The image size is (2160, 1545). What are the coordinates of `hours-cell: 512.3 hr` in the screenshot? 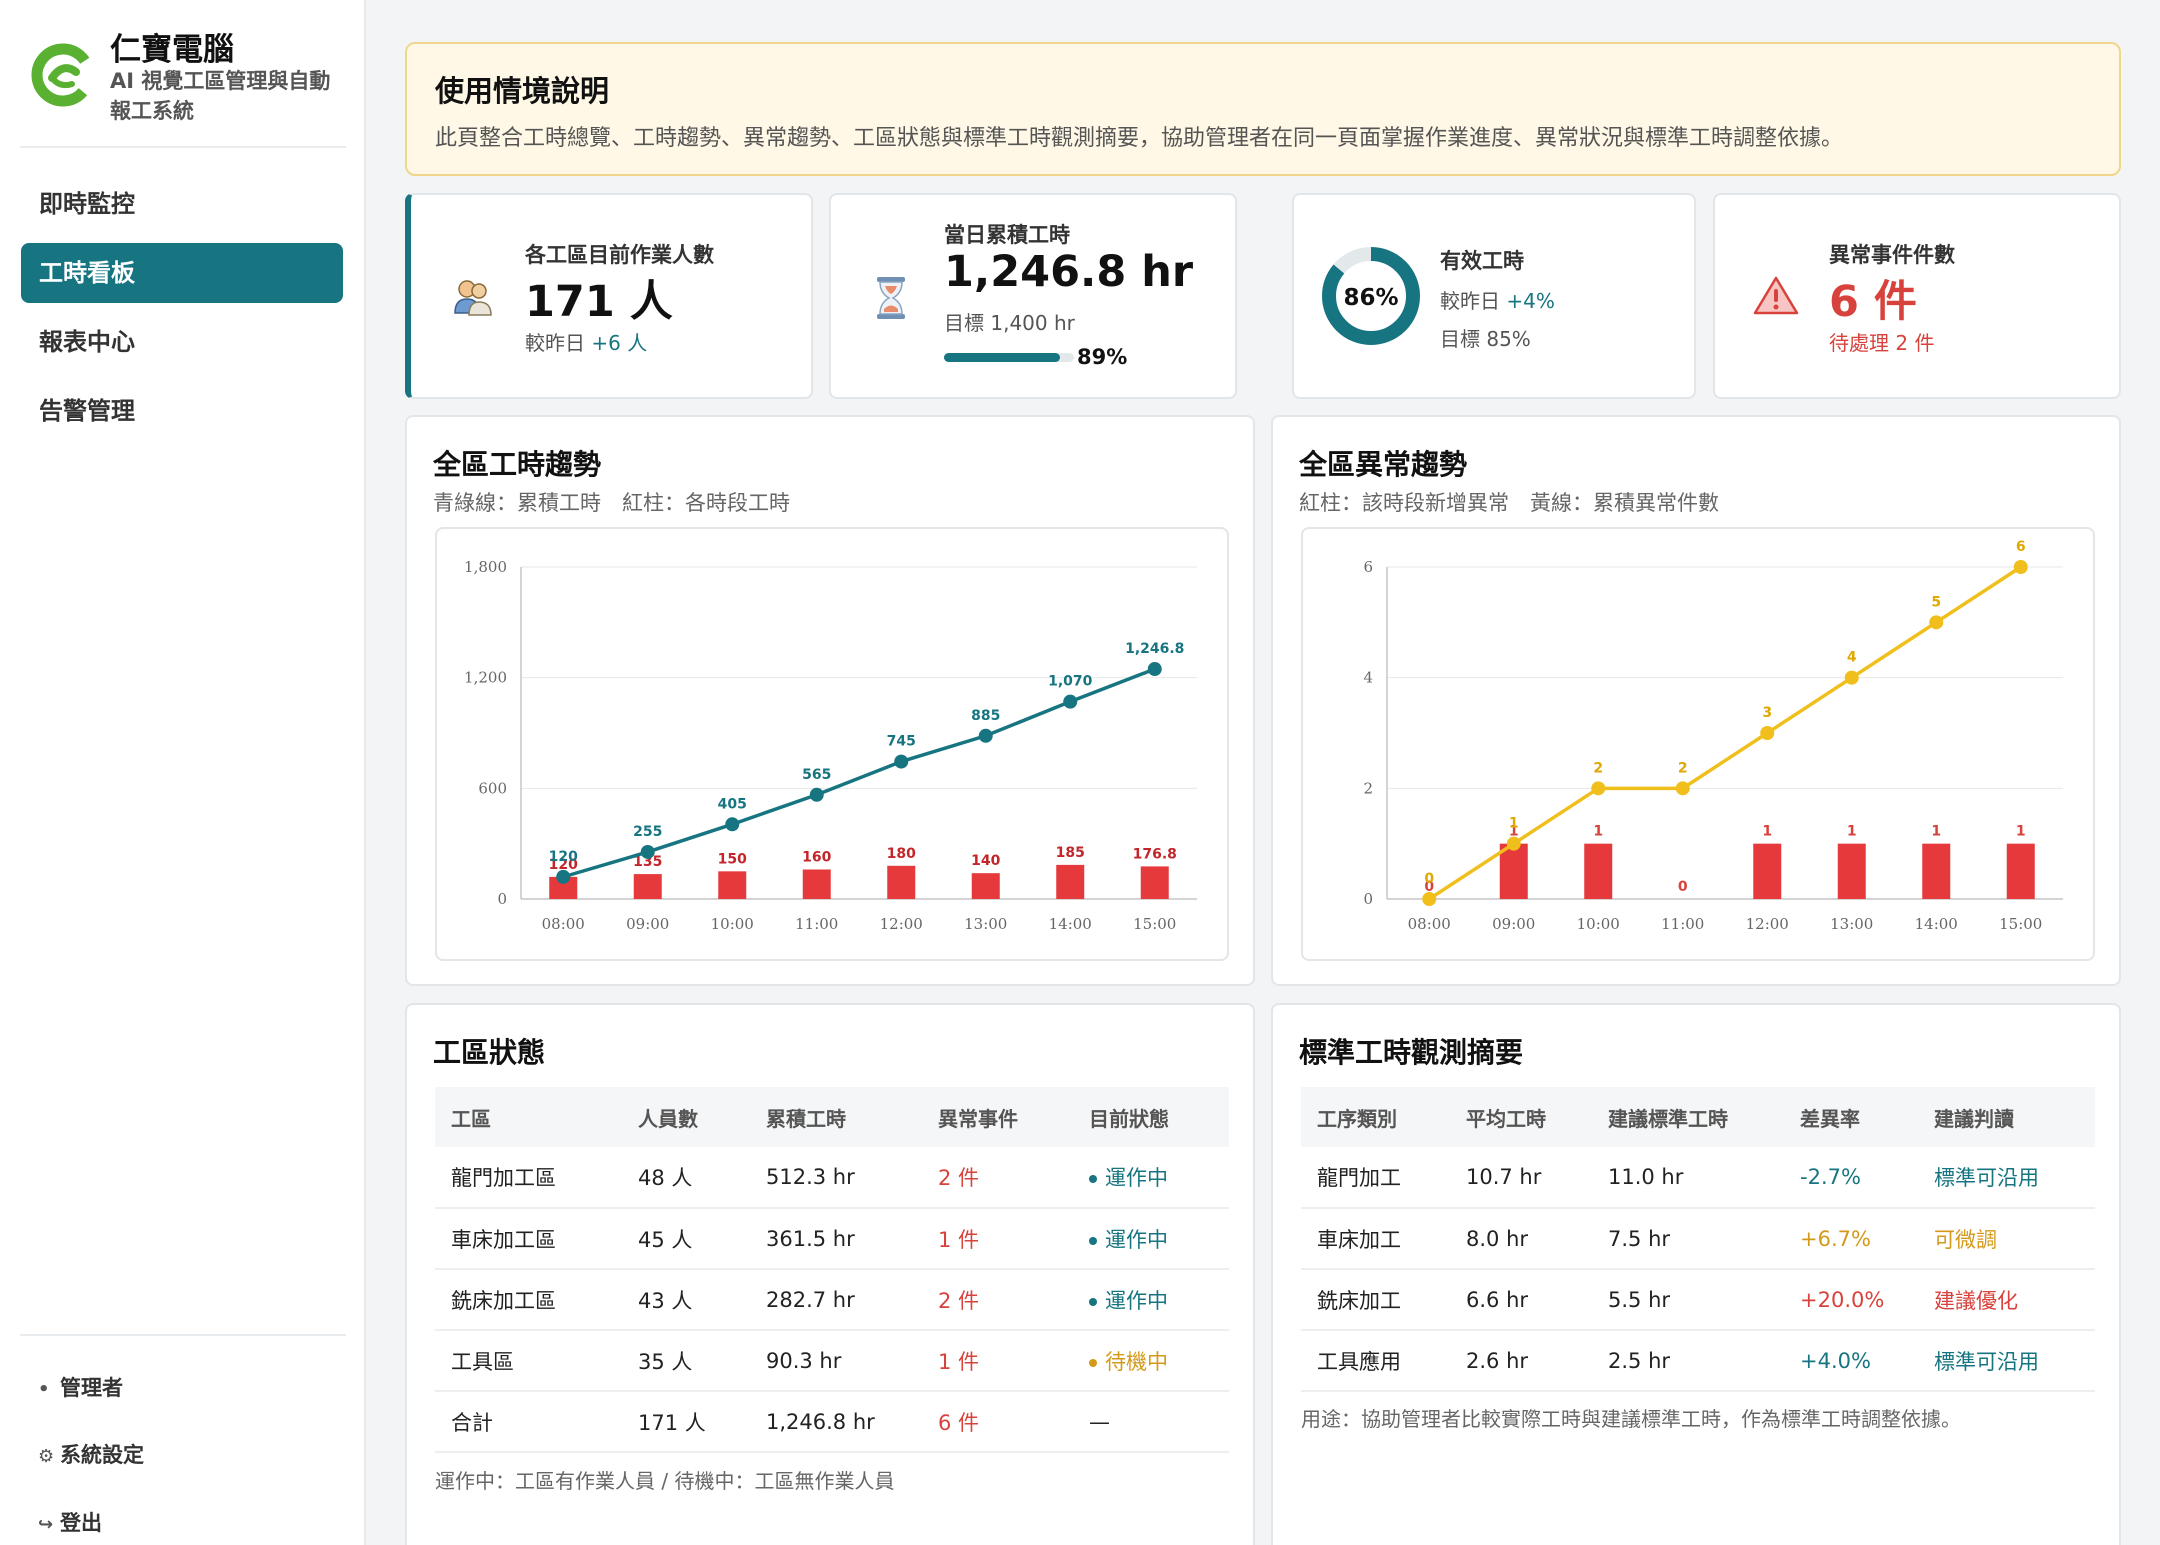 It's located at (836, 1178).